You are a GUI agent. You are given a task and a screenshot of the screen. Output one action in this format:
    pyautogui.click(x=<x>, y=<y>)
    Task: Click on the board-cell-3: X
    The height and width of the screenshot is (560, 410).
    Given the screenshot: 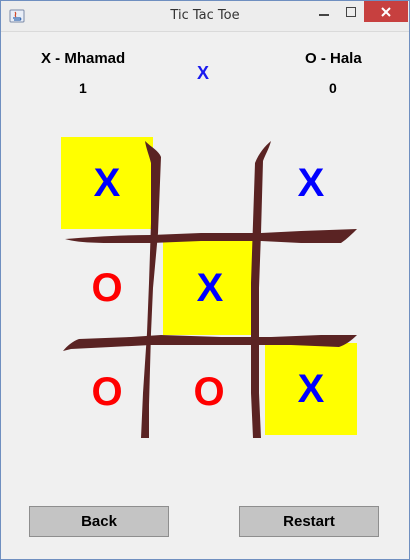 What is the action you would take?
    pyautogui.click(x=311, y=183)
    